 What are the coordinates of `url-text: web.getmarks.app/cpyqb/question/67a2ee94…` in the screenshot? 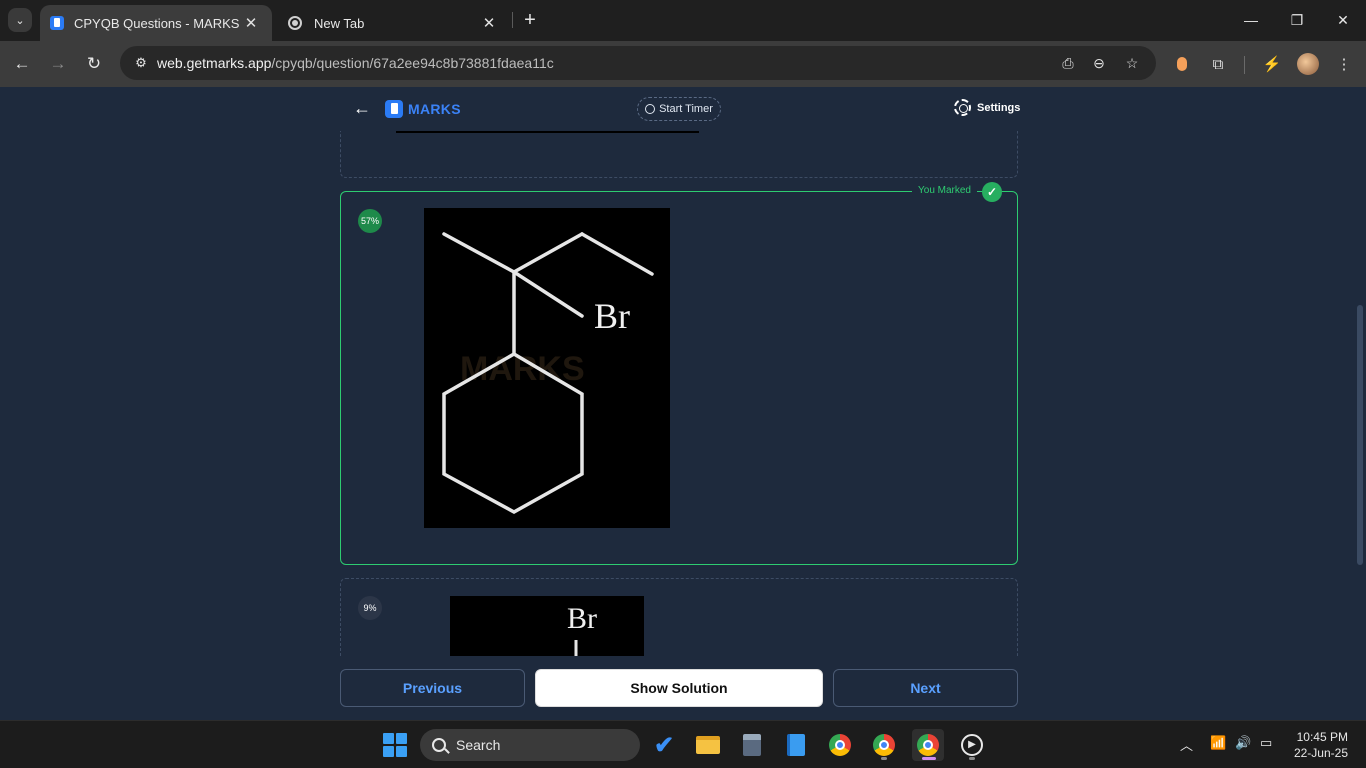 It's located at (355, 63).